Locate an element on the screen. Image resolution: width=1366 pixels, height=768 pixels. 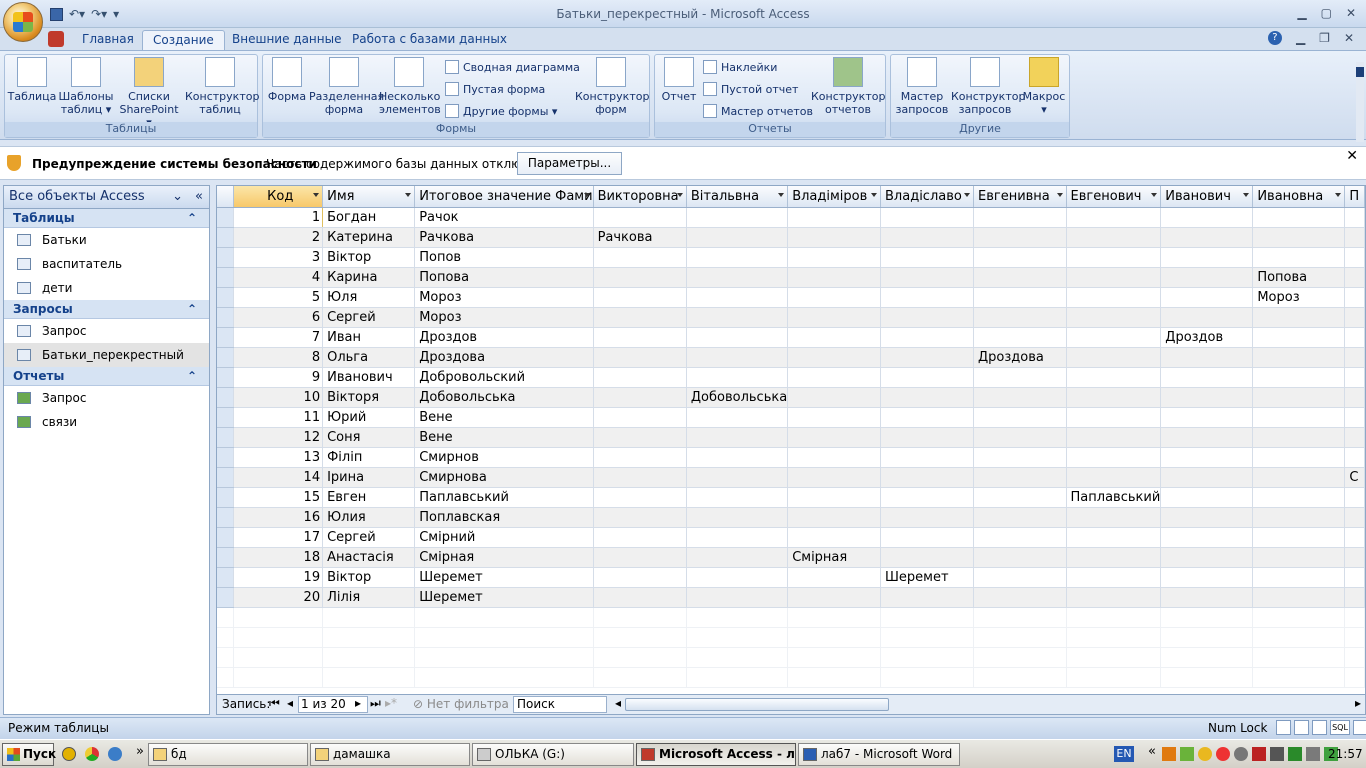
scroll-right-icon: ▸ is located at coordinates (1358, 703).